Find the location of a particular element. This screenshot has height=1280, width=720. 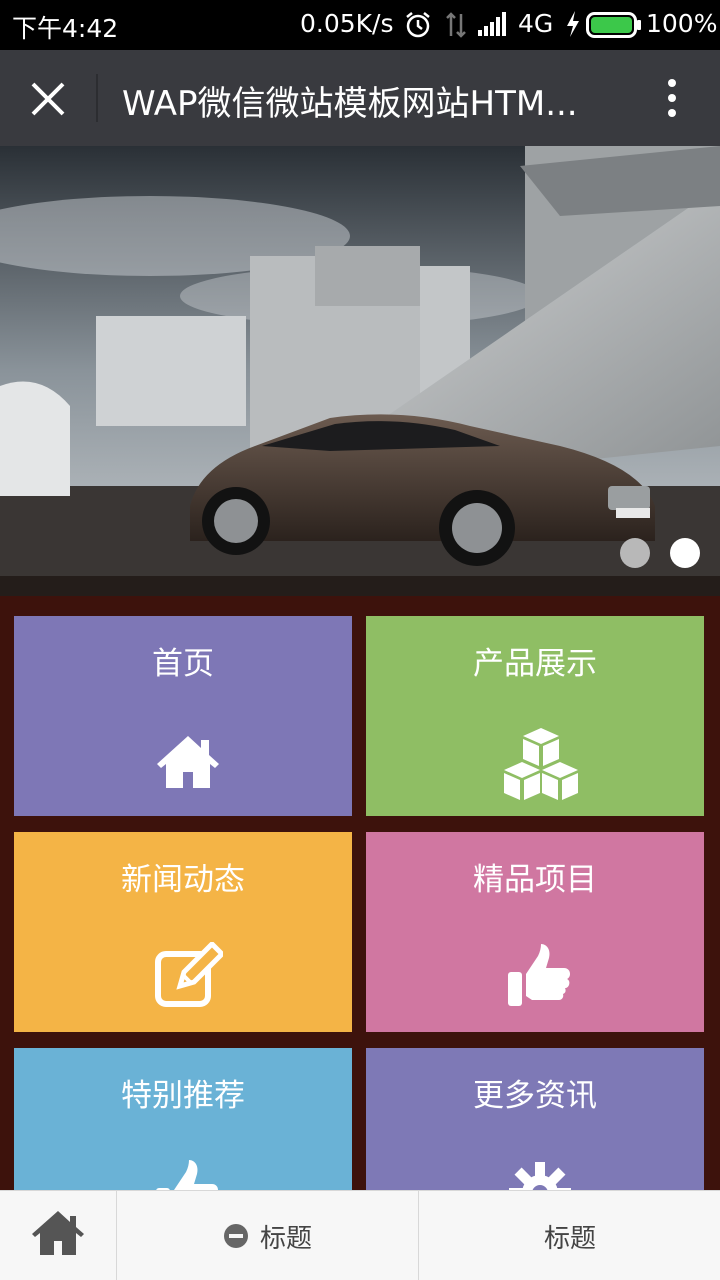

bottom-nav: 标题 标题 is located at coordinates (360, 1235).